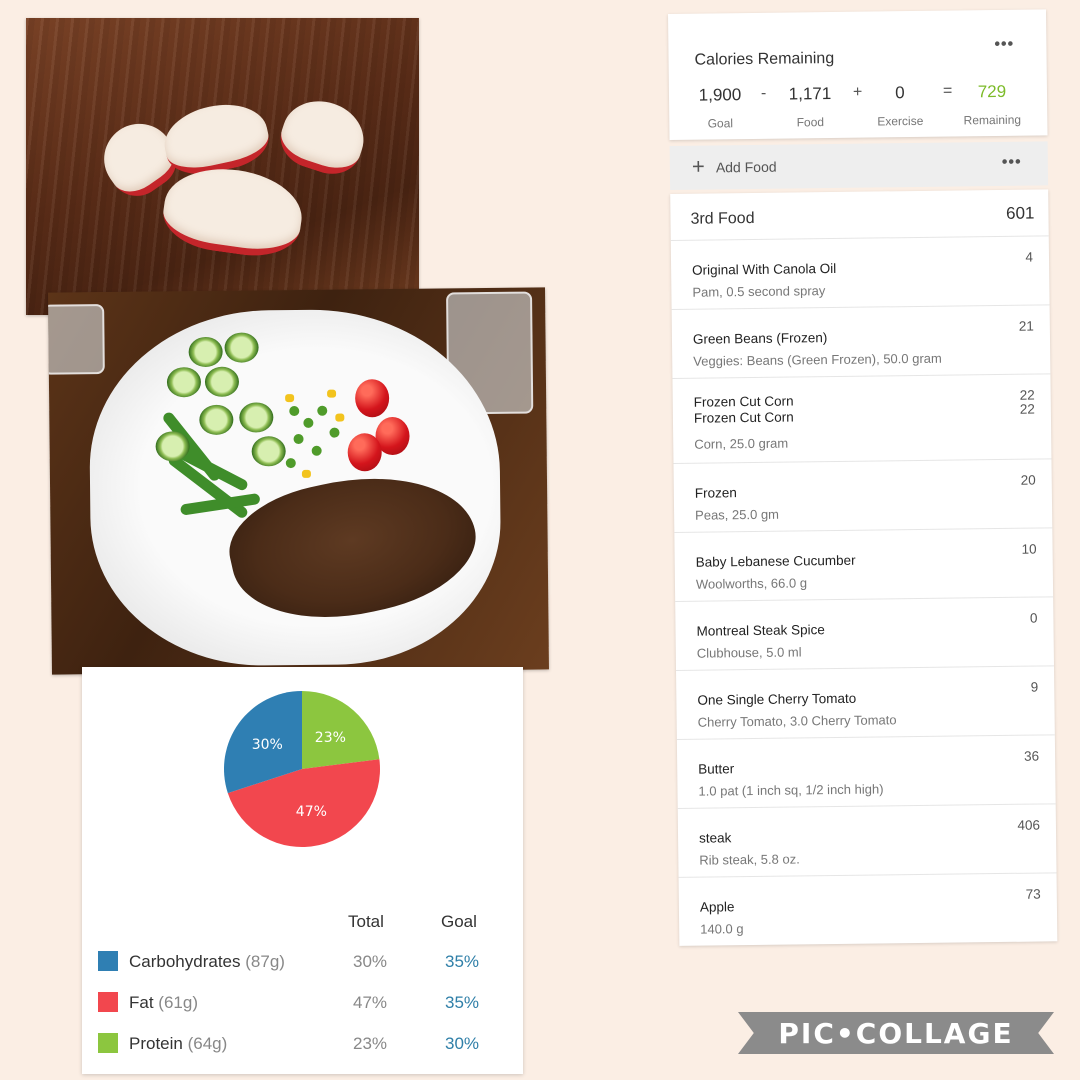 The height and width of the screenshot is (1080, 1080). I want to click on macros-pie-chart: 23% 47% 30%, so click(302, 769).